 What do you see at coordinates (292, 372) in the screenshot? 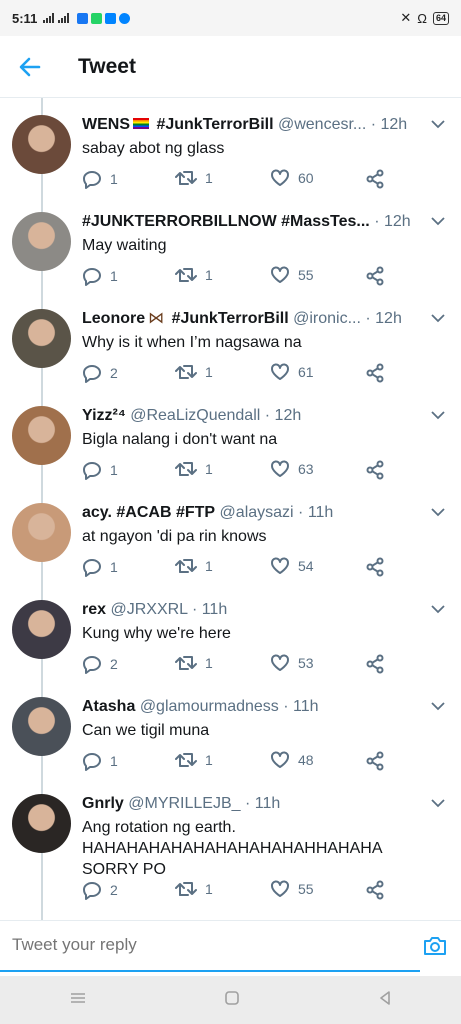
I see `like-button: 61` at bounding box center [292, 372].